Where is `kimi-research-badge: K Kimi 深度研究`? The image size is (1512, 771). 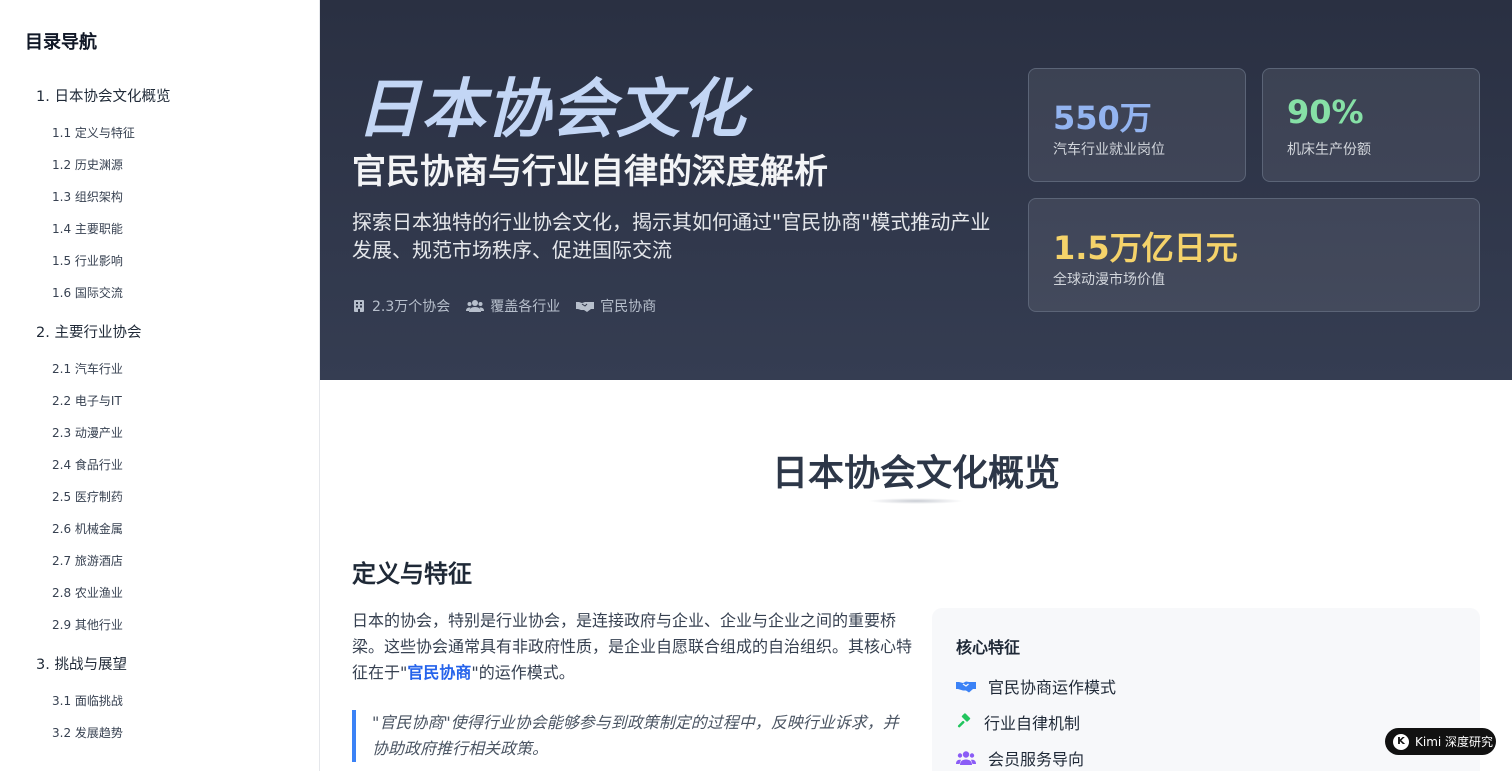 kimi-research-badge: K Kimi 深度研究 is located at coordinates (1440, 741).